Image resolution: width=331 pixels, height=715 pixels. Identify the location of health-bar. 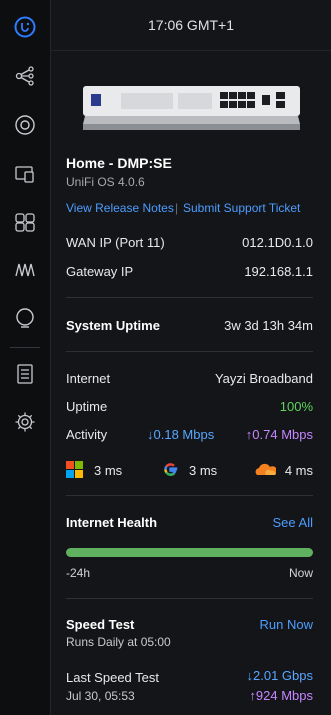
(189, 552).